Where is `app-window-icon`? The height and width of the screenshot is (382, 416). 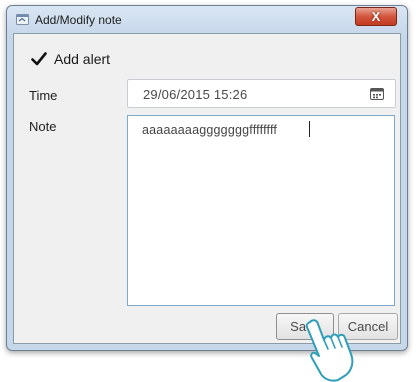
app-window-icon is located at coordinates (22, 19).